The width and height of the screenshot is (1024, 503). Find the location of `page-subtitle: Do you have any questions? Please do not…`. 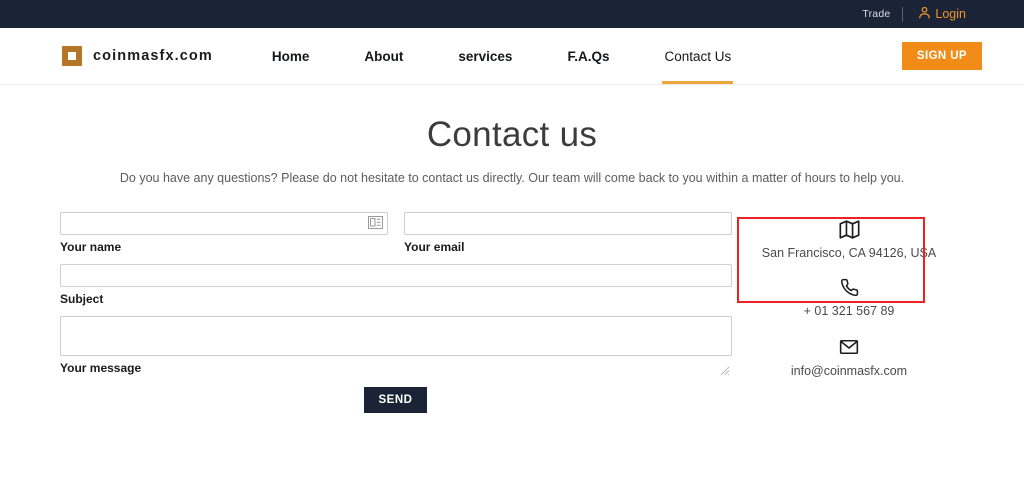

page-subtitle: Do you have any questions? Please do not… is located at coordinates (512, 178).